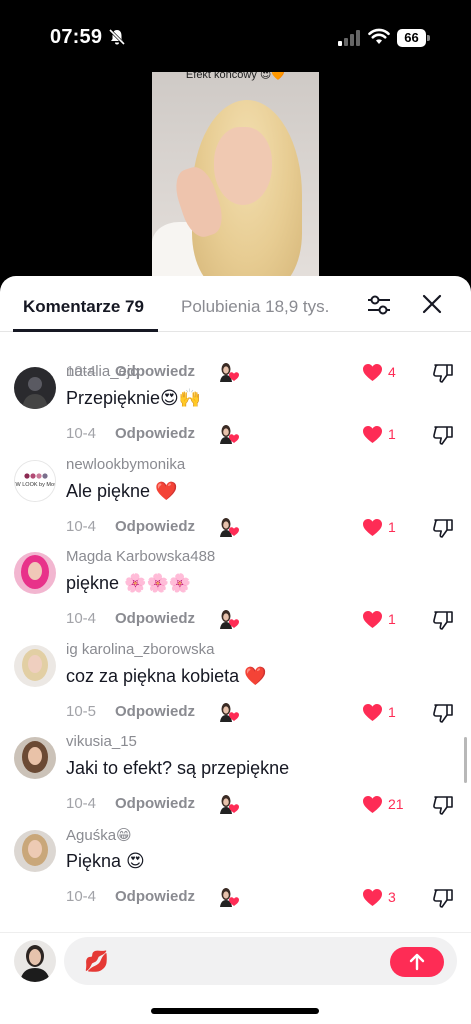  Describe the element at coordinates (432, 304) in the screenshot. I see `close-icon` at that location.